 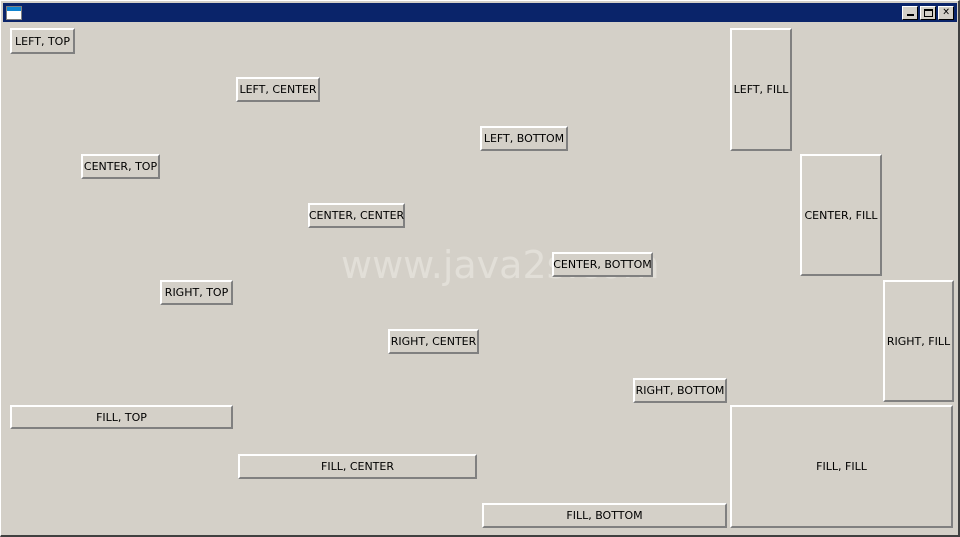 I want to click on button-center-bottom: CENTER, BOTTOM, so click(x=602, y=264).